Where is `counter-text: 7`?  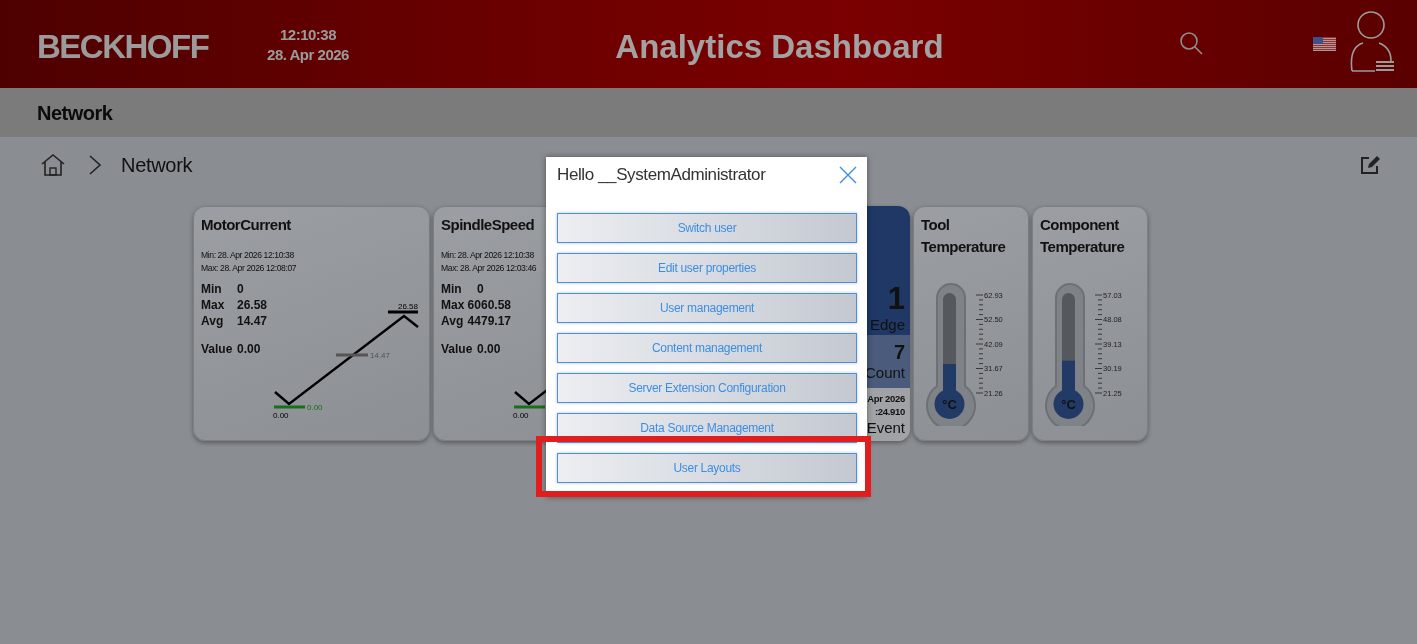
counter-text: 7 is located at coordinates (899, 351).